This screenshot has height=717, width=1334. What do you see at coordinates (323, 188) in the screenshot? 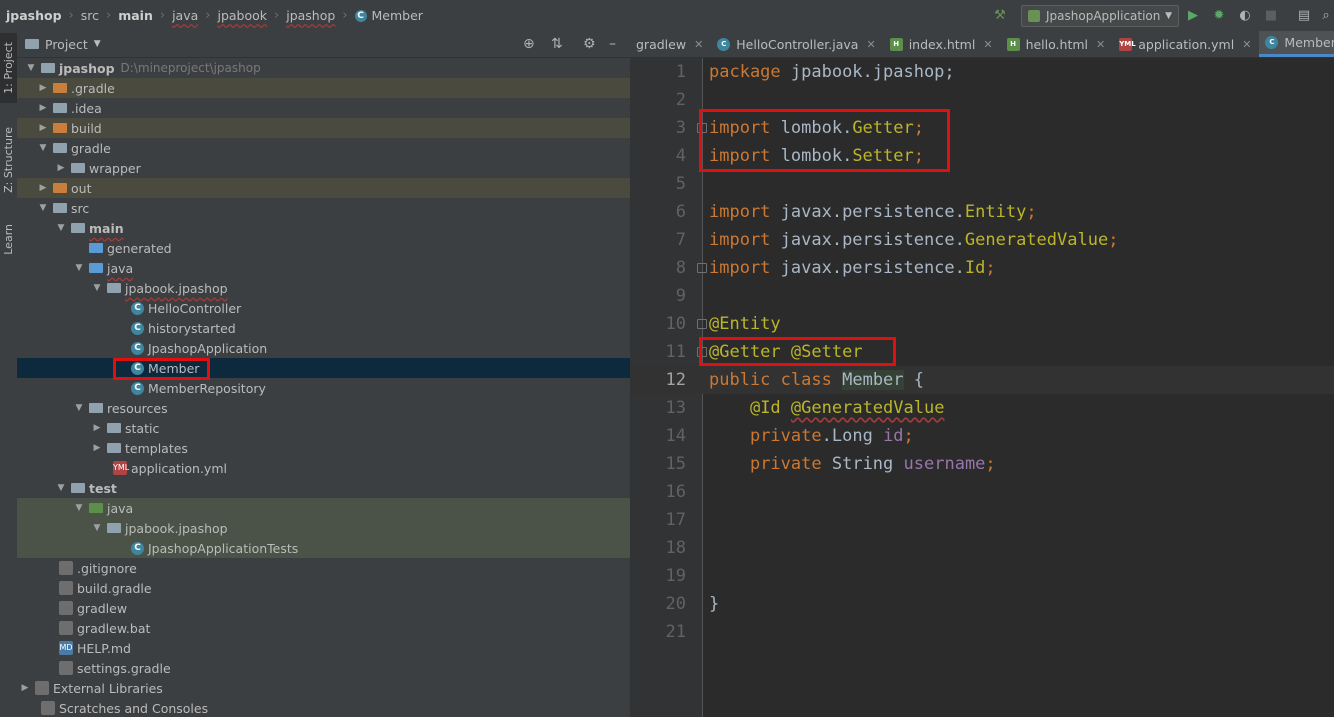
I see `tree-item: ▶ out` at bounding box center [323, 188].